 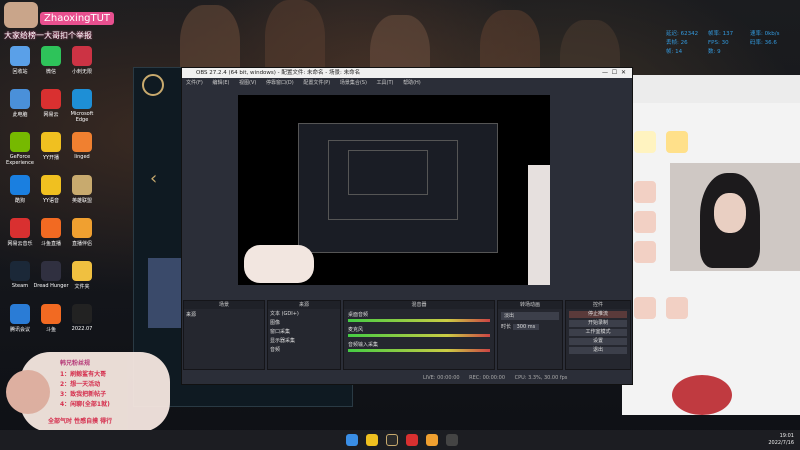 I want to click on webcam-face, so click(x=730, y=213).